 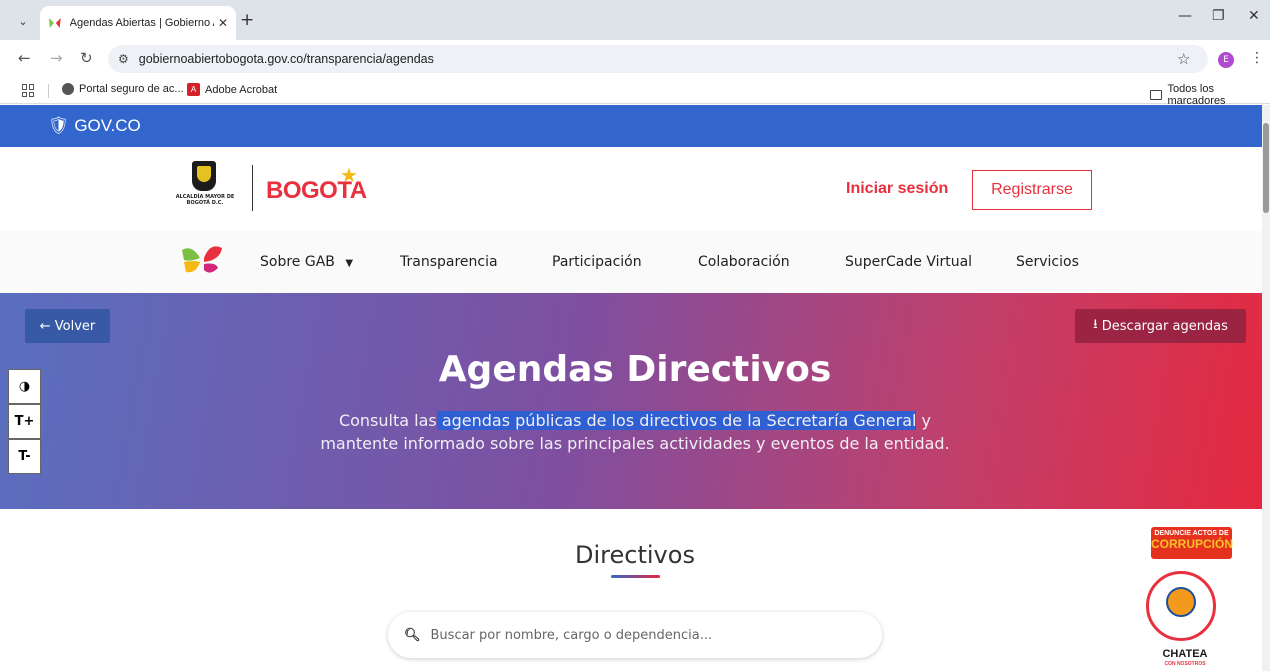 What do you see at coordinates (635, 576) in the screenshot?
I see `title-underline` at bounding box center [635, 576].